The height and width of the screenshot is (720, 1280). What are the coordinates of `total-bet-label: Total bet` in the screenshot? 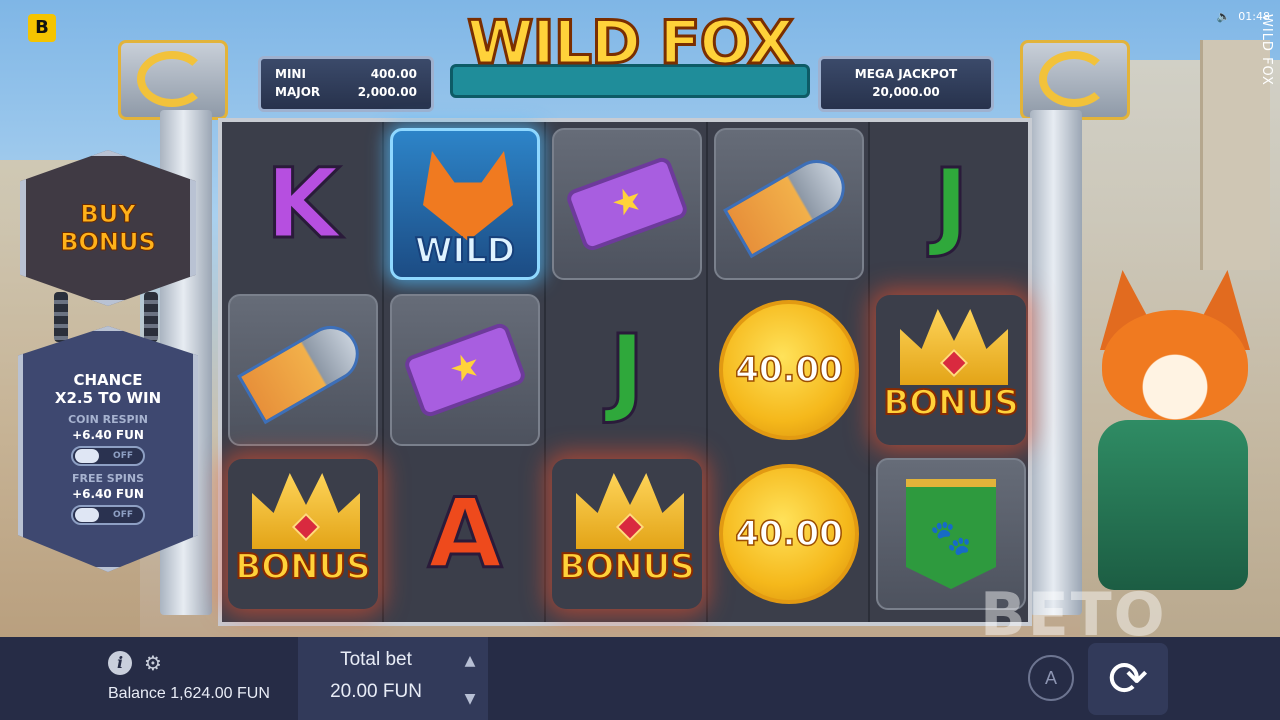 It's located at (376, 659).